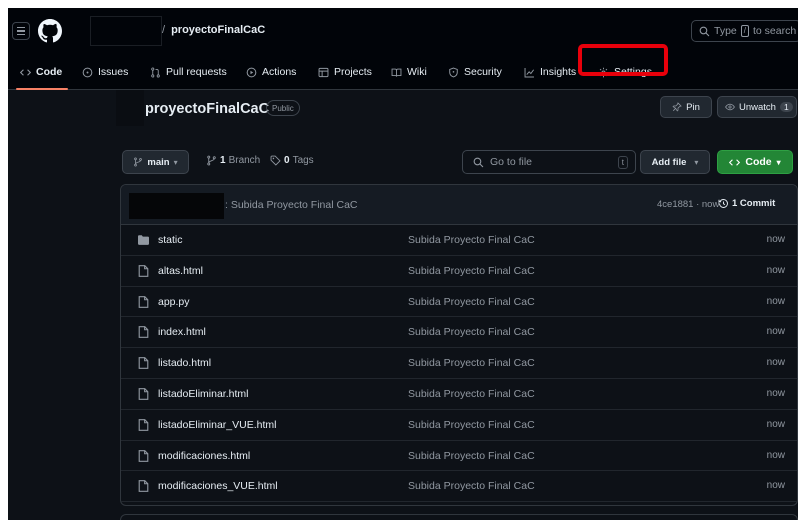 This screenshot has width=798, height=520. What do you see at coordinates (50, 31) in the screenshot?
I see `github-logo-icon` at bounding box center [50, 31].